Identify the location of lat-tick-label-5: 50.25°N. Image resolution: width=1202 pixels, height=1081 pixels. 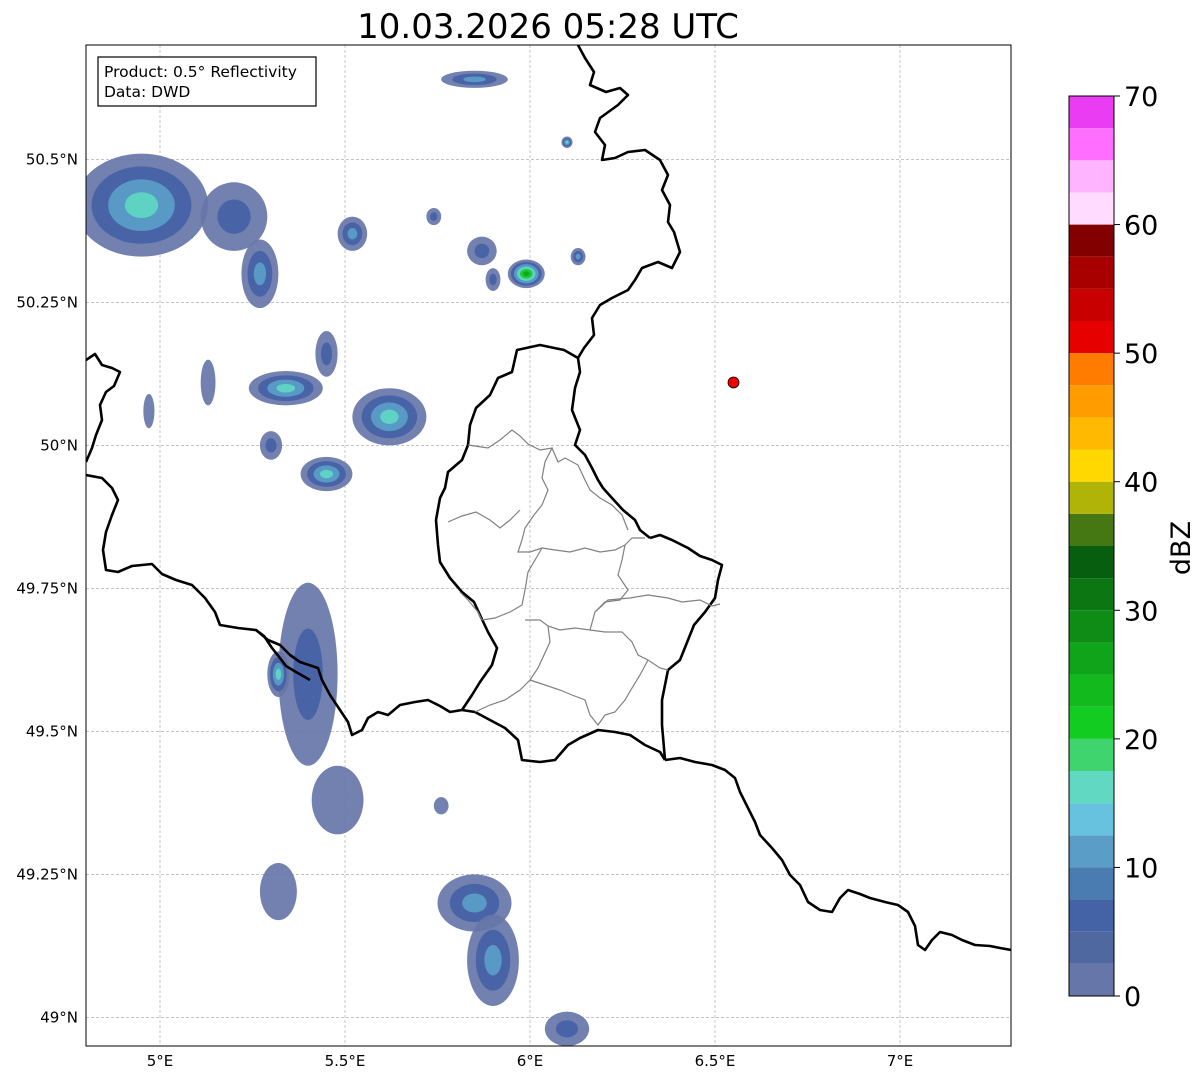
(47, 302).